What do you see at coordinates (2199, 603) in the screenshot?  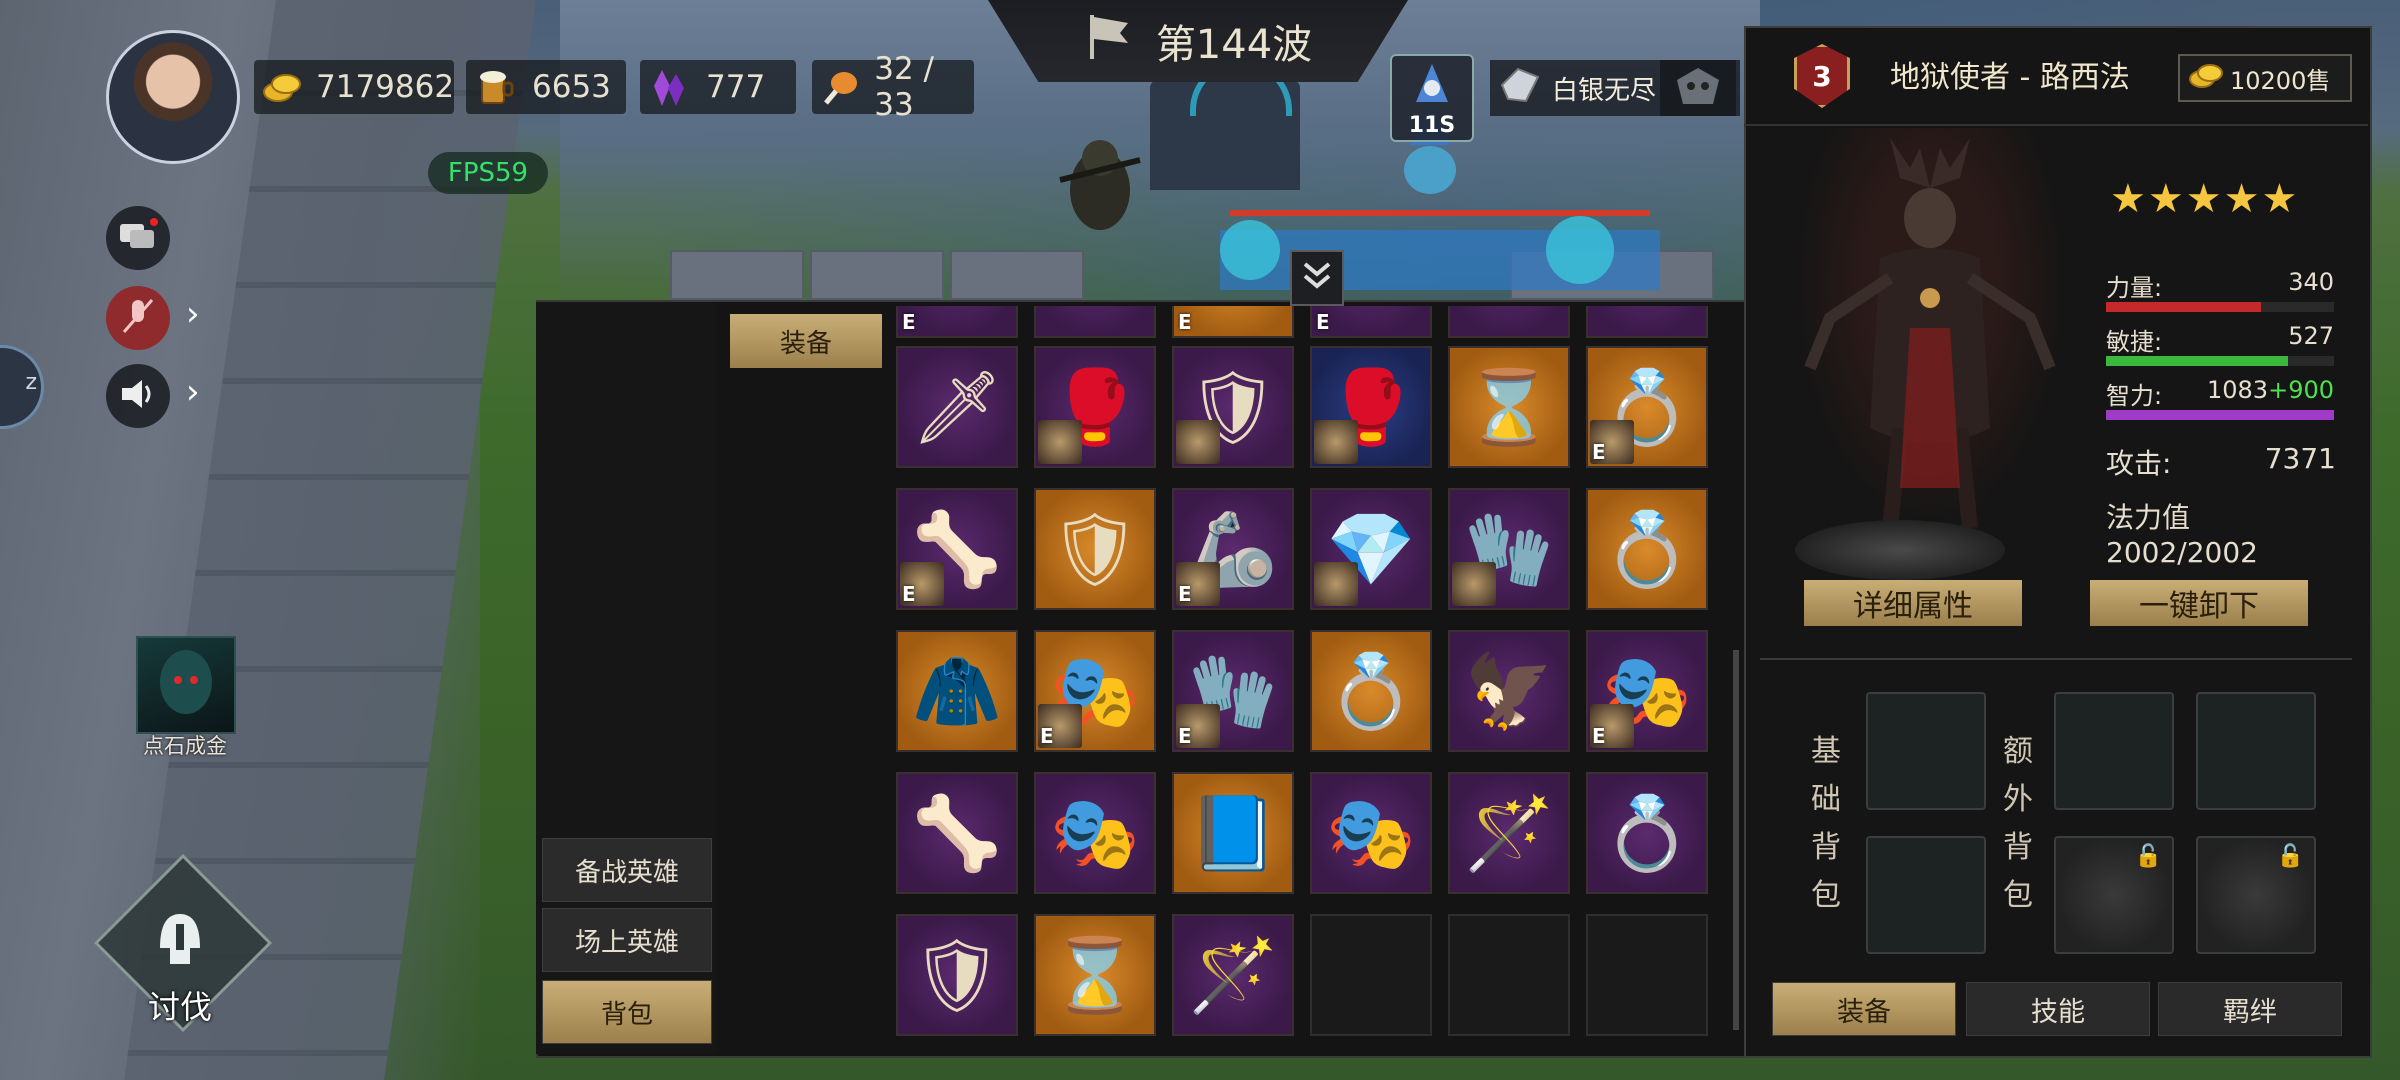 I see `unequip-all-button: 一键卸下` at bounding box center [2199, 603].